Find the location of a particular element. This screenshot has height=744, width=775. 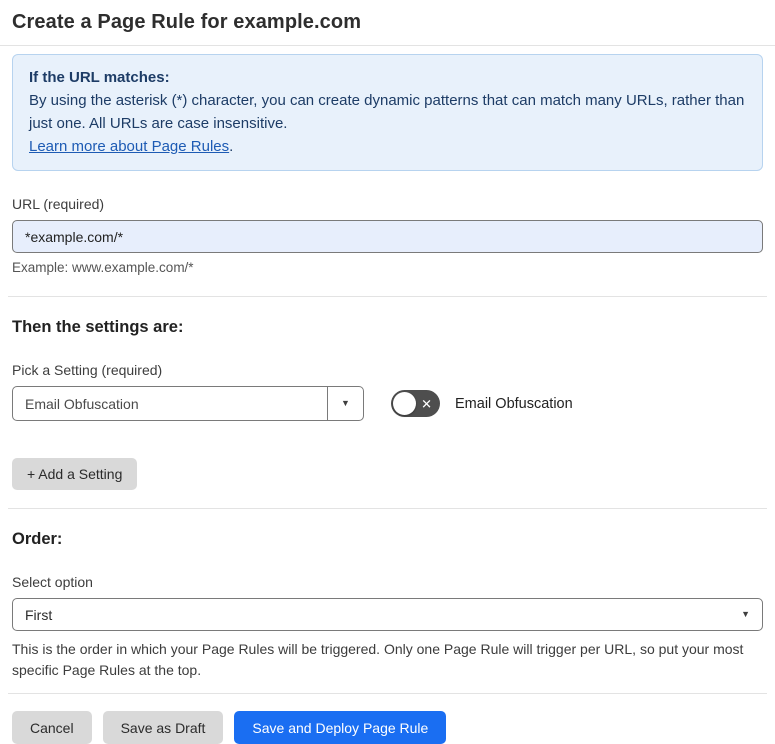

setting-row: Email Obfuscation ▼ ✕ Email Obfuscation is located at coordinates (387, 403).